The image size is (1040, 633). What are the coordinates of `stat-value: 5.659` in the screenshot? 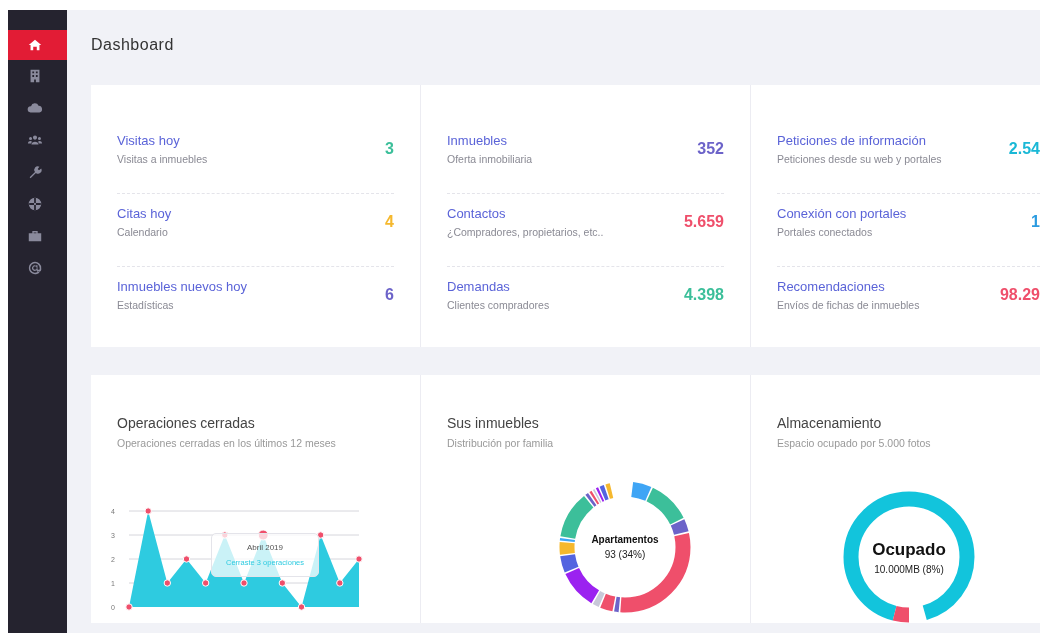 It's located at (703, 222).